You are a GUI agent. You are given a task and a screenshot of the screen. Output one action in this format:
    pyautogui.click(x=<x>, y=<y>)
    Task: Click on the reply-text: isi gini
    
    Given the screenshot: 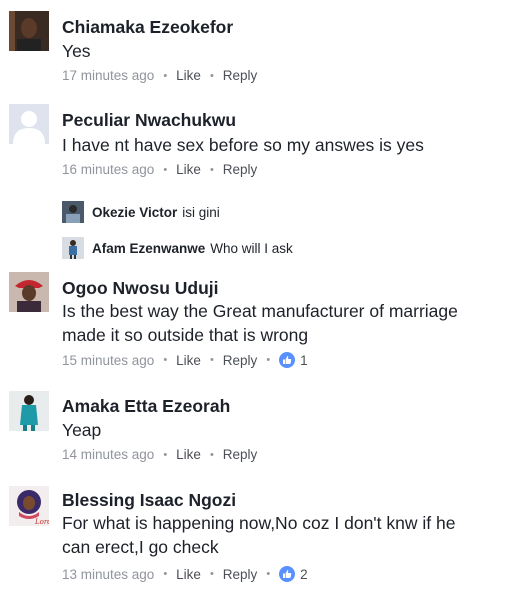 What is the action you would take?
    pyautogui.click(x=201, y=212)
    